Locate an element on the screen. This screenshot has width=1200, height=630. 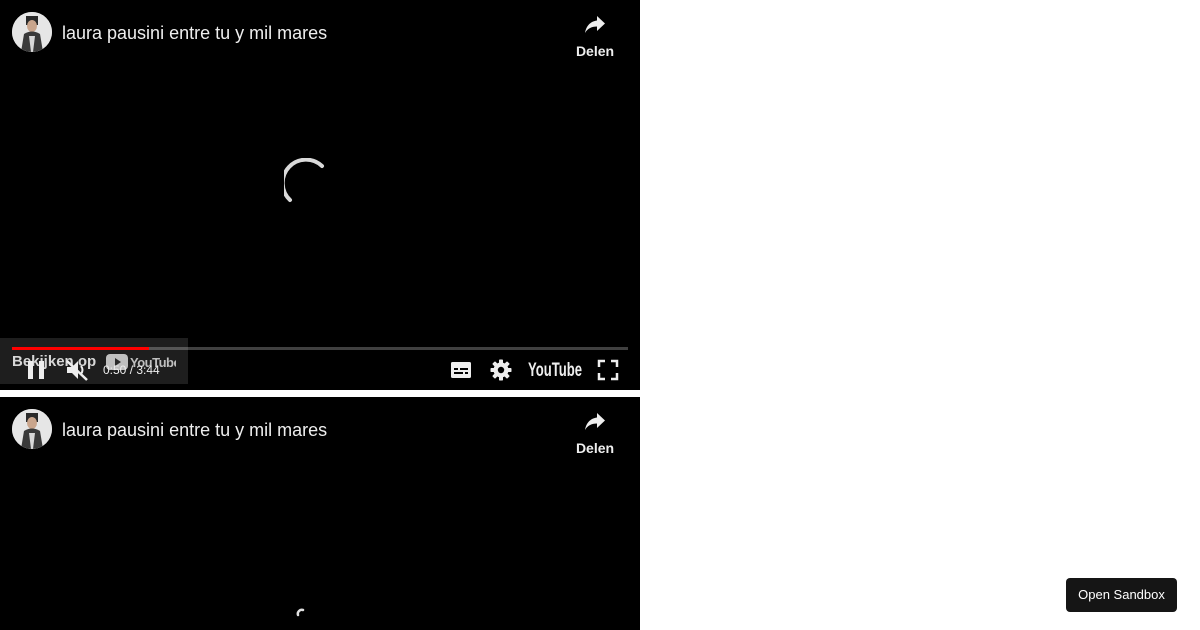
subtitles-icon is located at coordinates (461, 370).